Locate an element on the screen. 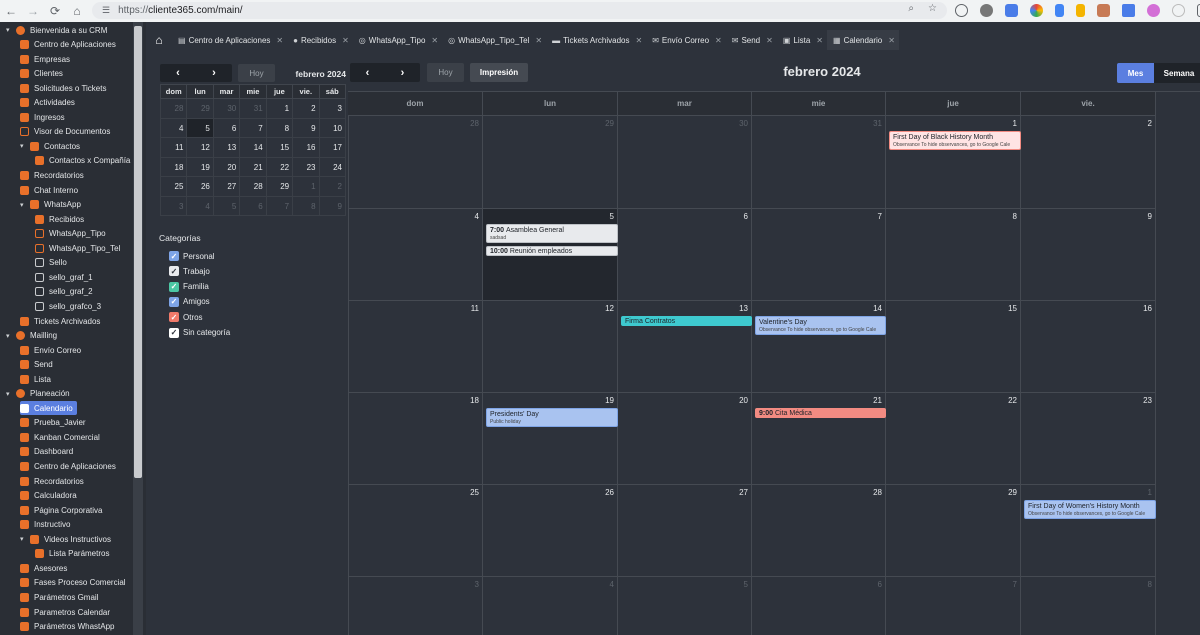  mini-day-cell: 14 is located at coordinates (253, 147).